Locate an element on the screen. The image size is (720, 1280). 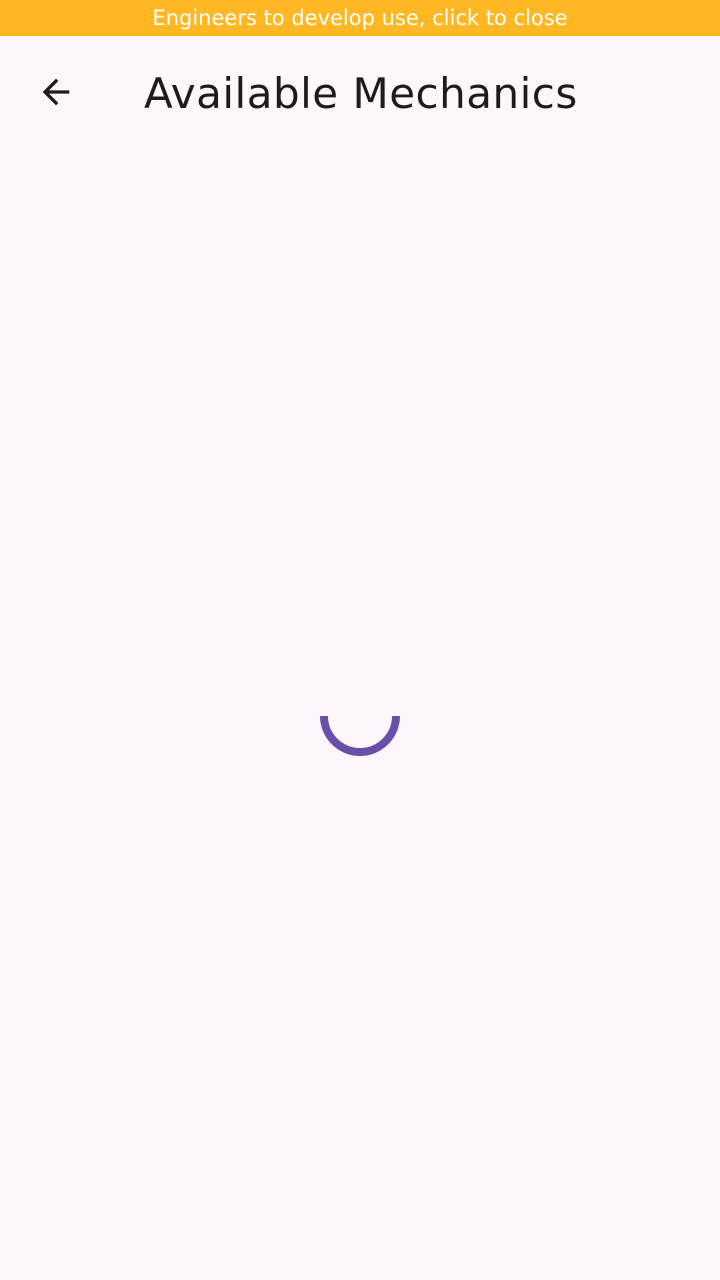
page-title: Available Mechanics is located at coordinates (361, 93).